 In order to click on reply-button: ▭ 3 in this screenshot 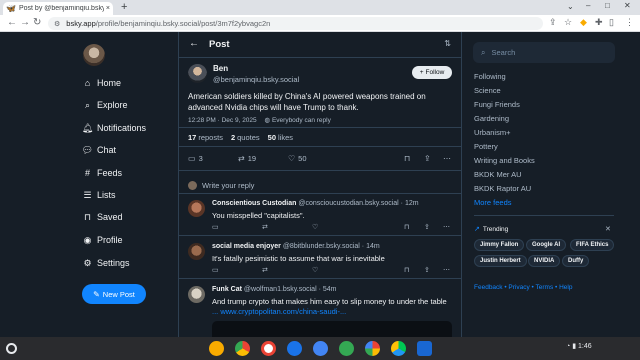, I will do `click(195, 158)`.